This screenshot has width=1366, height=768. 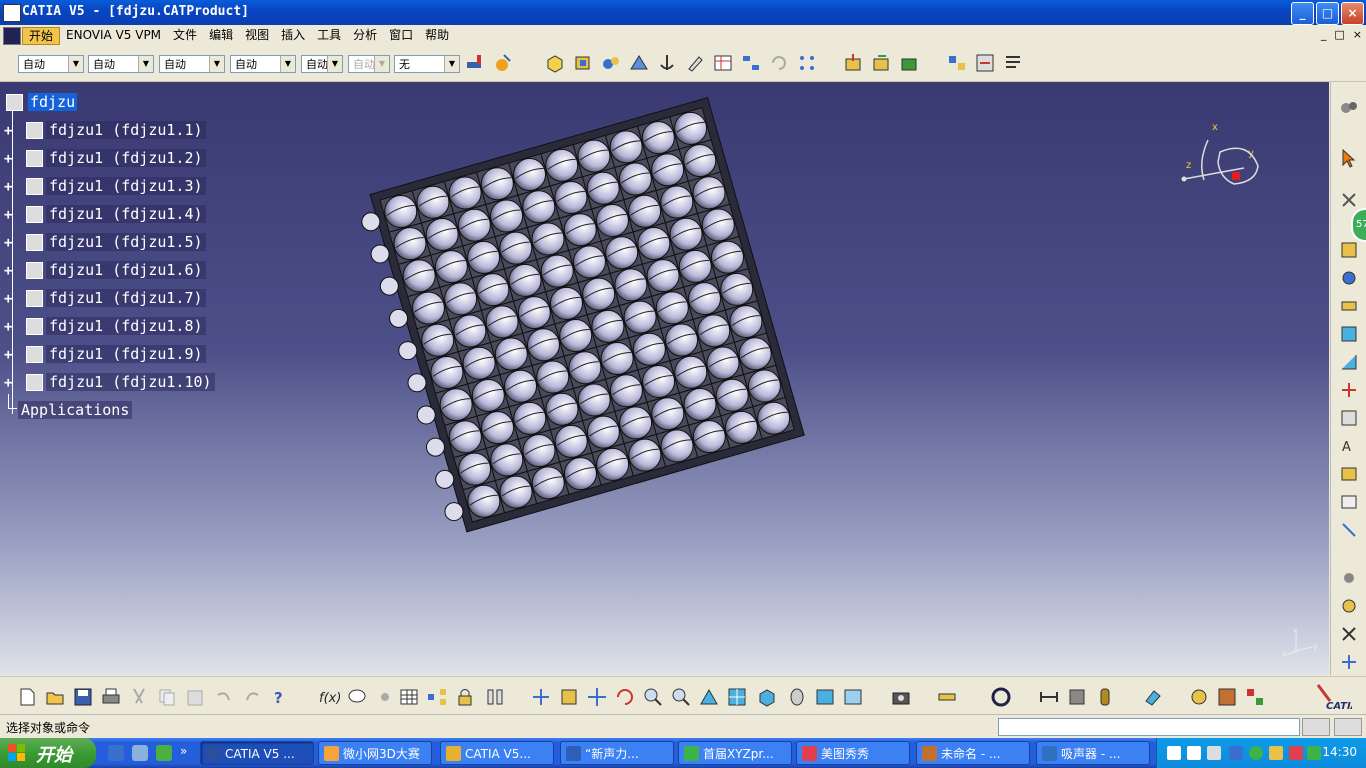 I want to click on back-arrow-icon, so click(x=1236, y=753).